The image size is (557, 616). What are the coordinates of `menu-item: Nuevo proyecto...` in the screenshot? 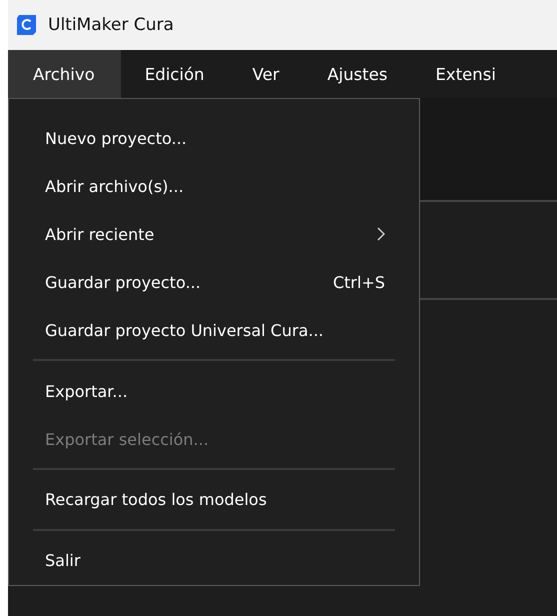 It's located at (214, 138).